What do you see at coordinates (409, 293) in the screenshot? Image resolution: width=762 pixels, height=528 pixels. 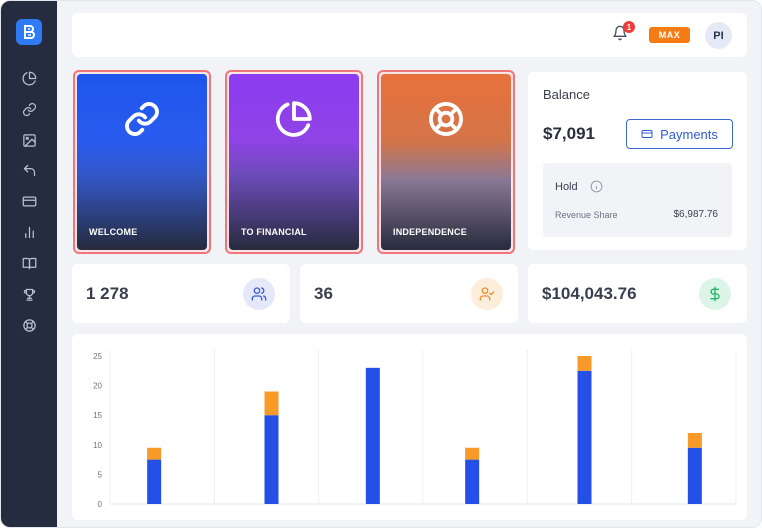 I see `stat-active-users: 36` at bounding box center [409, 293].